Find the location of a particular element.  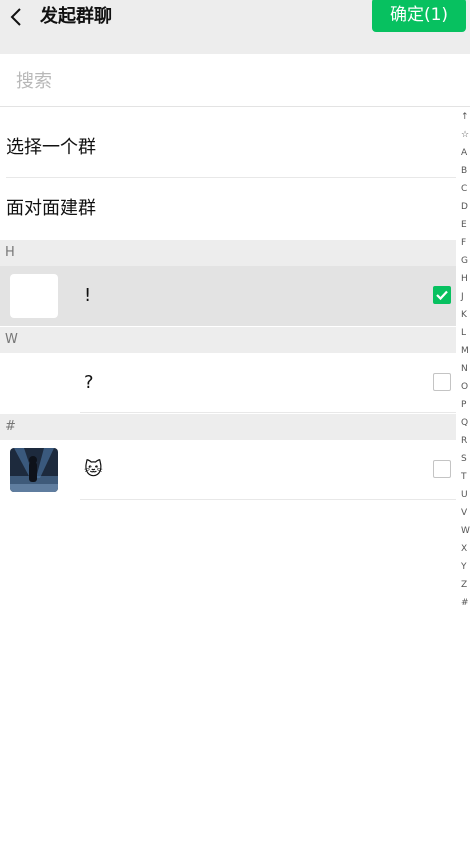

confirm-button: 确定(1) is located at coordinates (419, 16).